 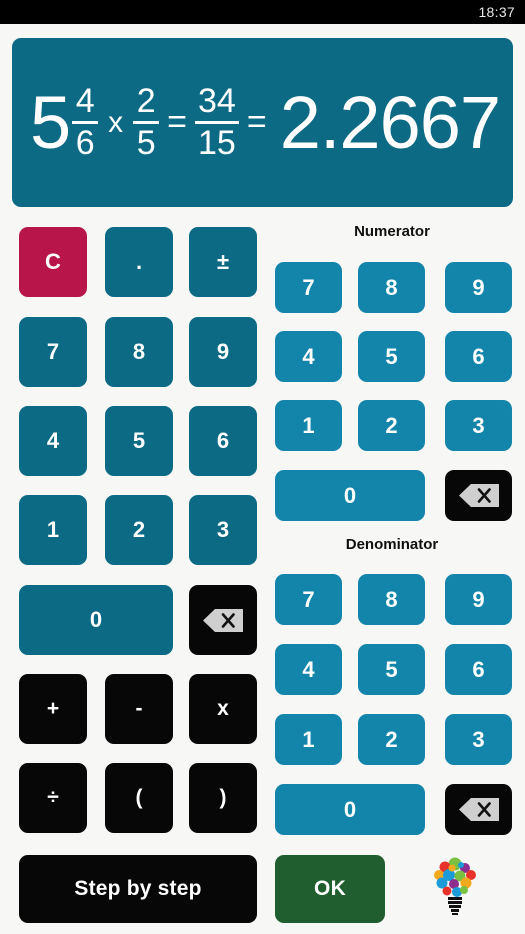 I want to click on main-digit-7: 7, so click(x=53, y=352).